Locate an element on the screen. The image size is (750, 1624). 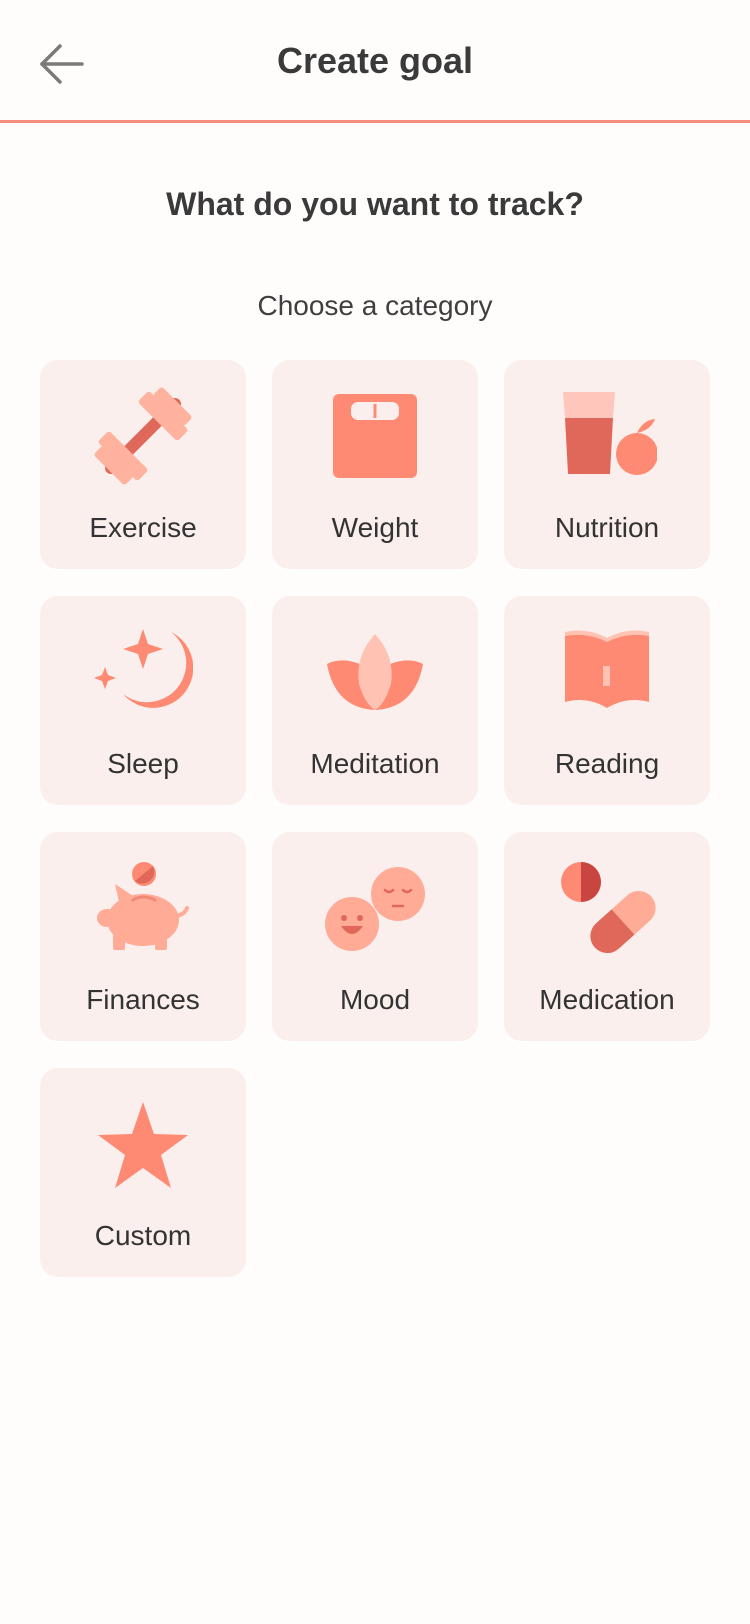
category-exercise: Exercise is located at coordinates (143, 464).